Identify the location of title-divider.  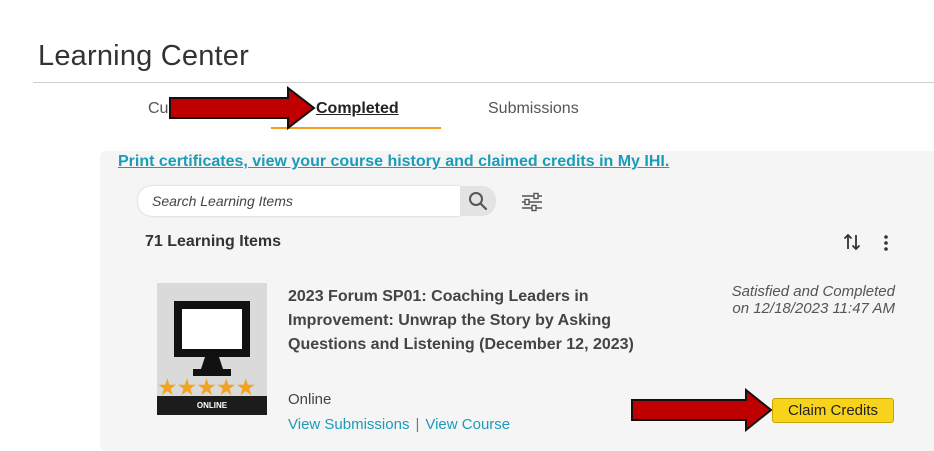
(483, 82).